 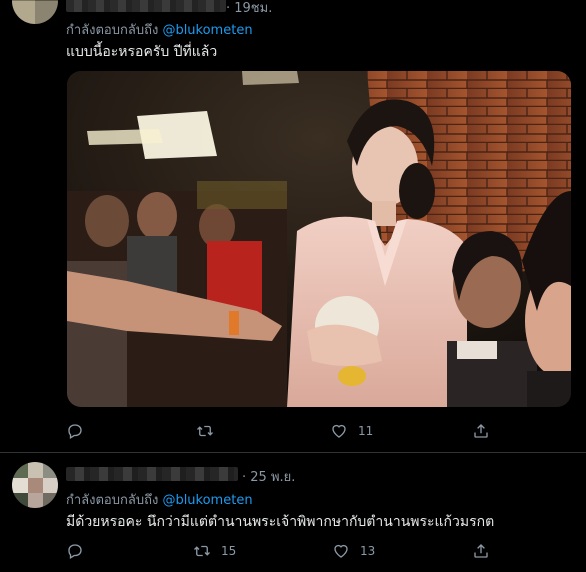 What do you see at coordinates (353, 551) in the screenshot?
I see `like-button: 13` at bounding box center [353, 551].